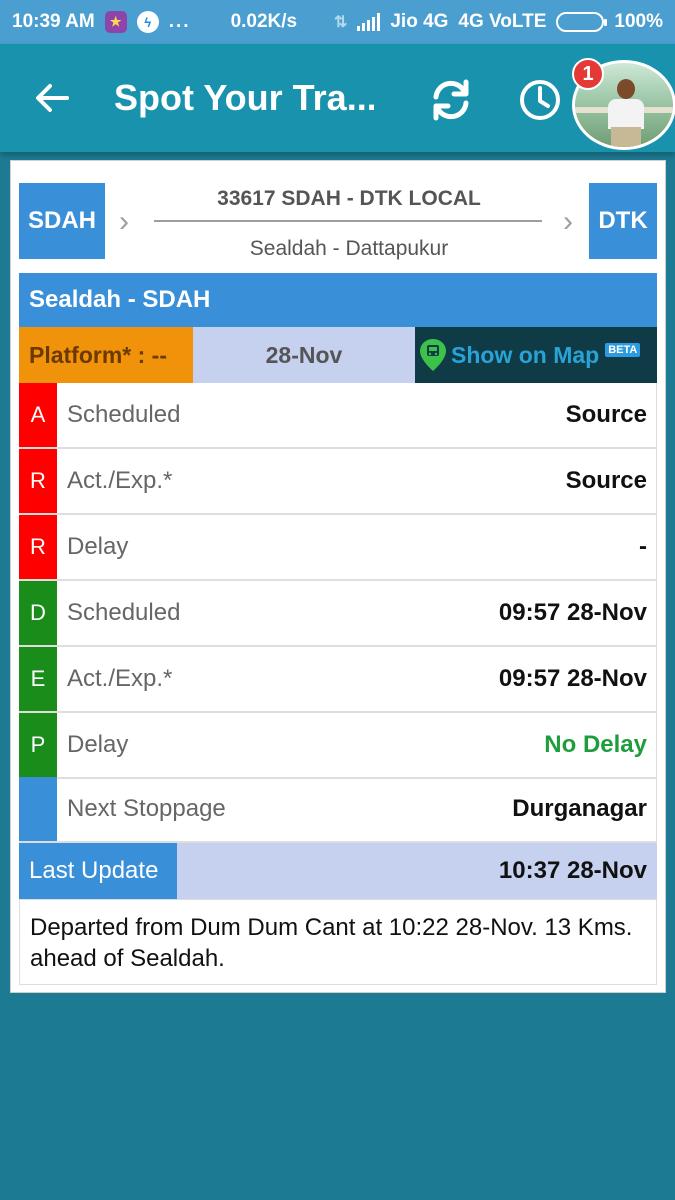 Image resolution: width=675 pixels, height=1200 pixels. Describe the element at coordinates (338, 548) in the screenshot. I see `table-row: R Delay -` at that location.